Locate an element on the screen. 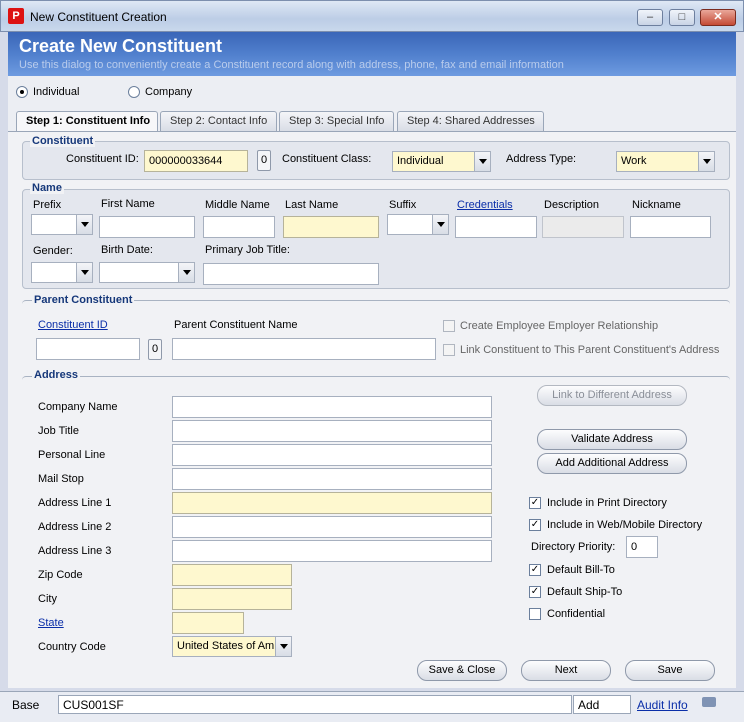  maximize-icon: □ is located at coordinates (682, 17).